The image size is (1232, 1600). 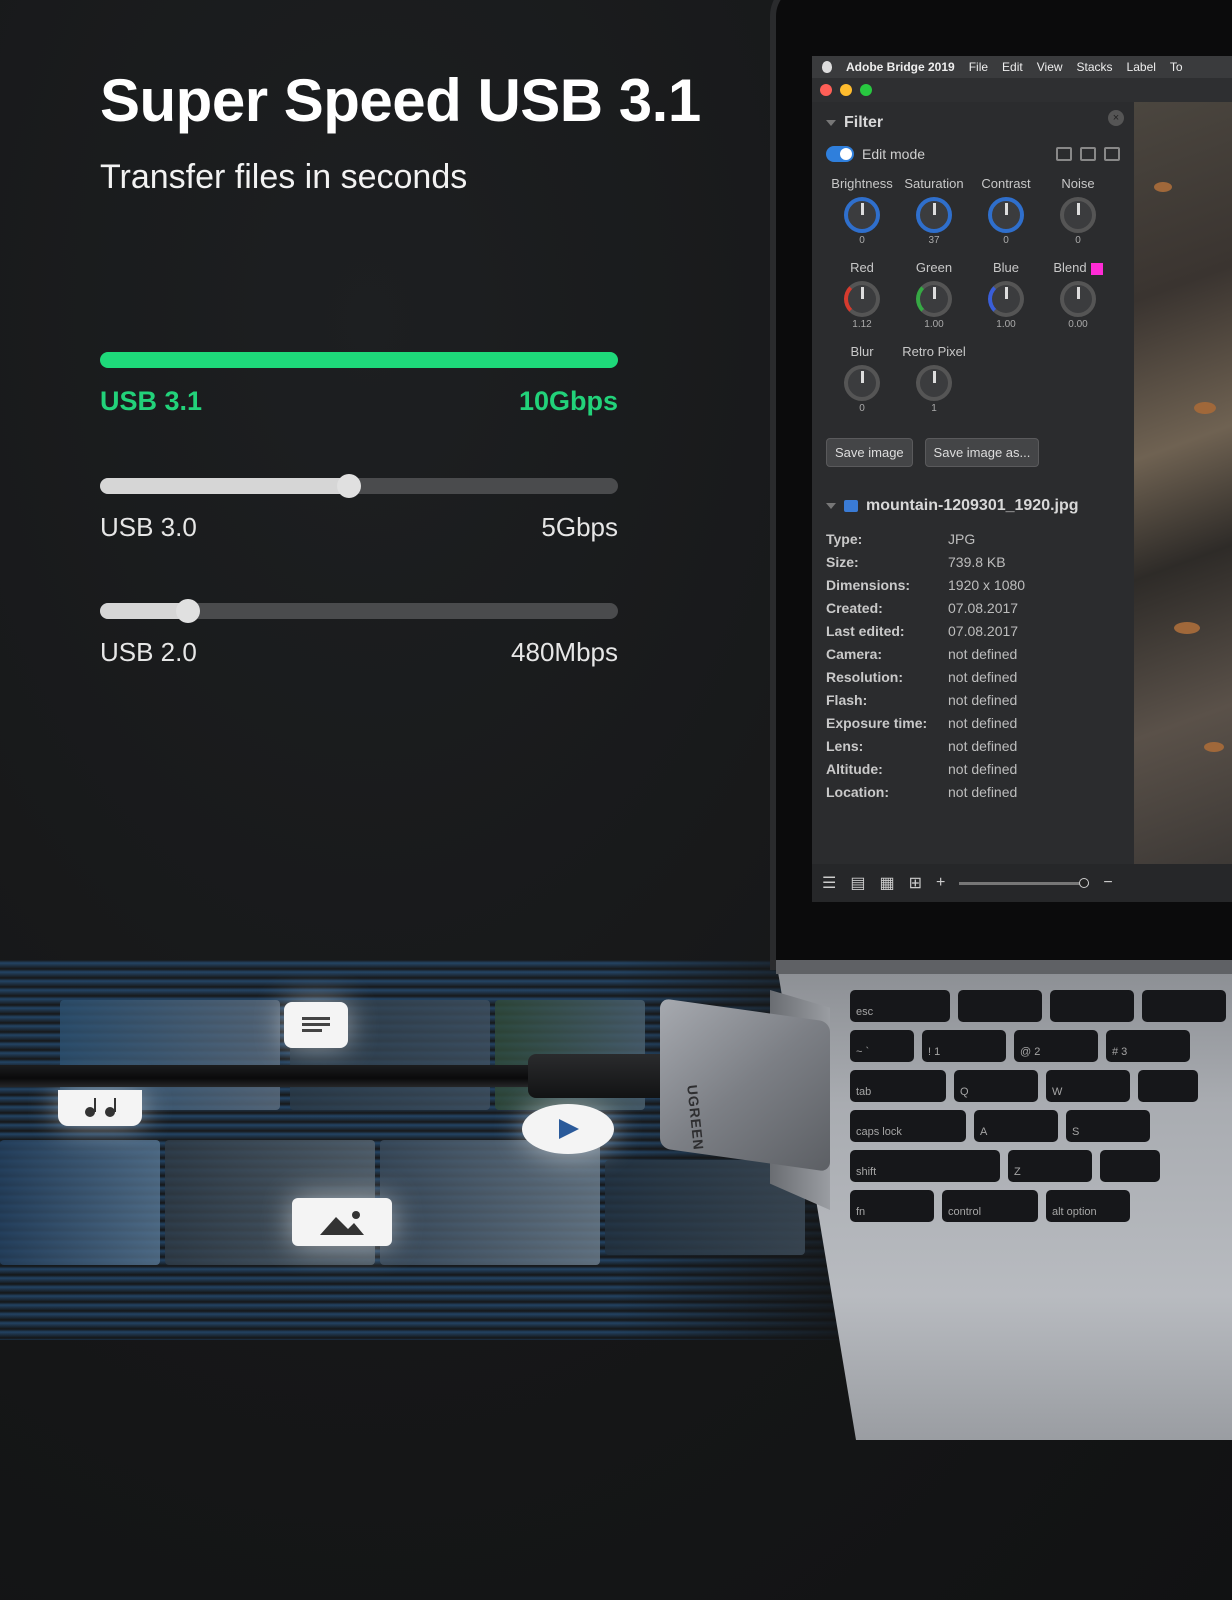 I want to click on meta-key: Location:, so click(x=857, y=792).